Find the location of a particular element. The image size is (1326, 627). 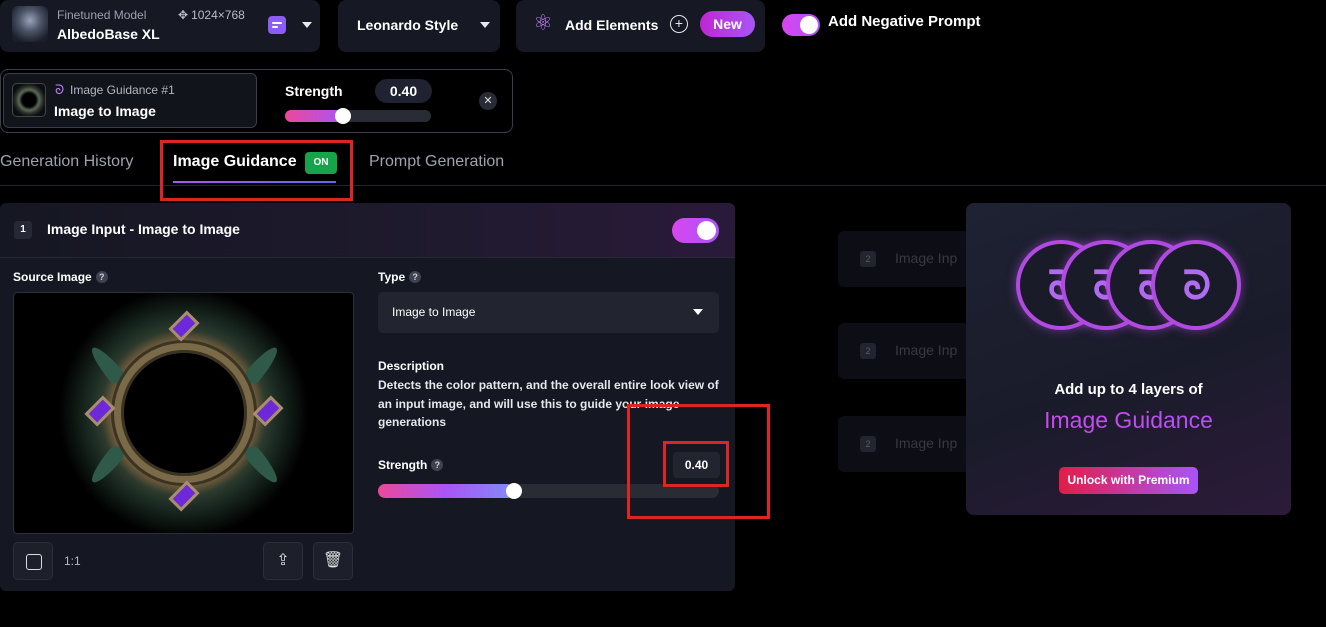

prompt-tool-icon is located at coordinates (277, 25).